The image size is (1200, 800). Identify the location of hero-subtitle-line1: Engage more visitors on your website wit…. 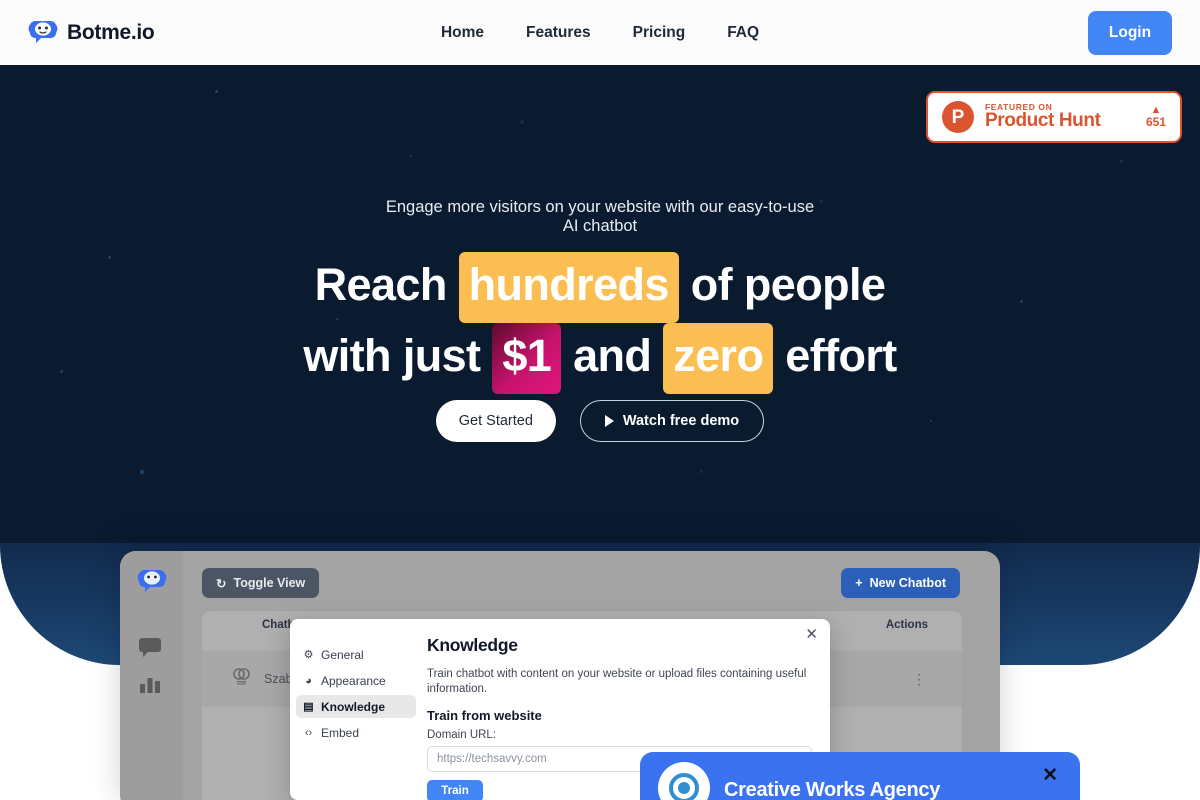
(600, 207).